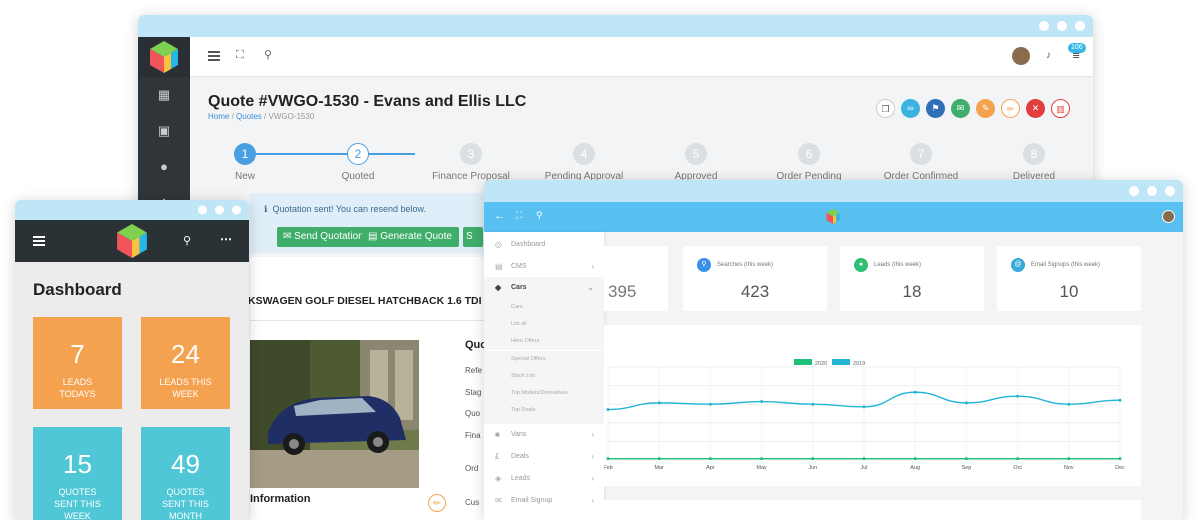  What do you see at coordinates (755, 278) in the screenshot?
I see `stat-card-searches: ⚲ Searches (this week) 423` at bounding box center [755, 278].